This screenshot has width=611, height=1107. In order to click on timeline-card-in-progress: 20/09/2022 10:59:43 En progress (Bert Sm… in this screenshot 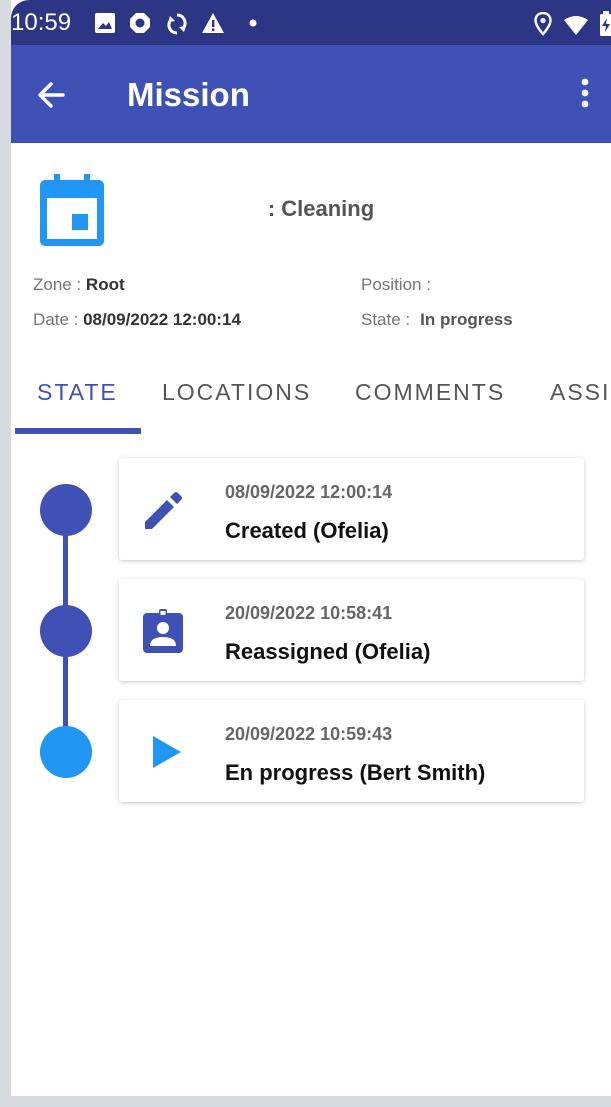, I will do `click(351, 751)`.